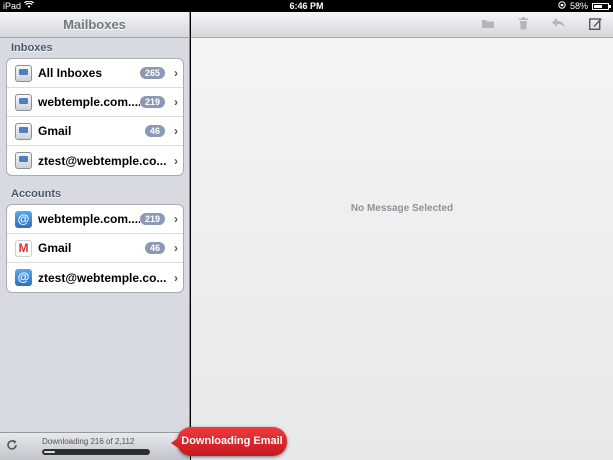 The height and width of the screenshot is (460, 613). What do you see at coordinates (523, 25) in the screenshot?
I see `trash-icon` at bounding box center [523, 25].